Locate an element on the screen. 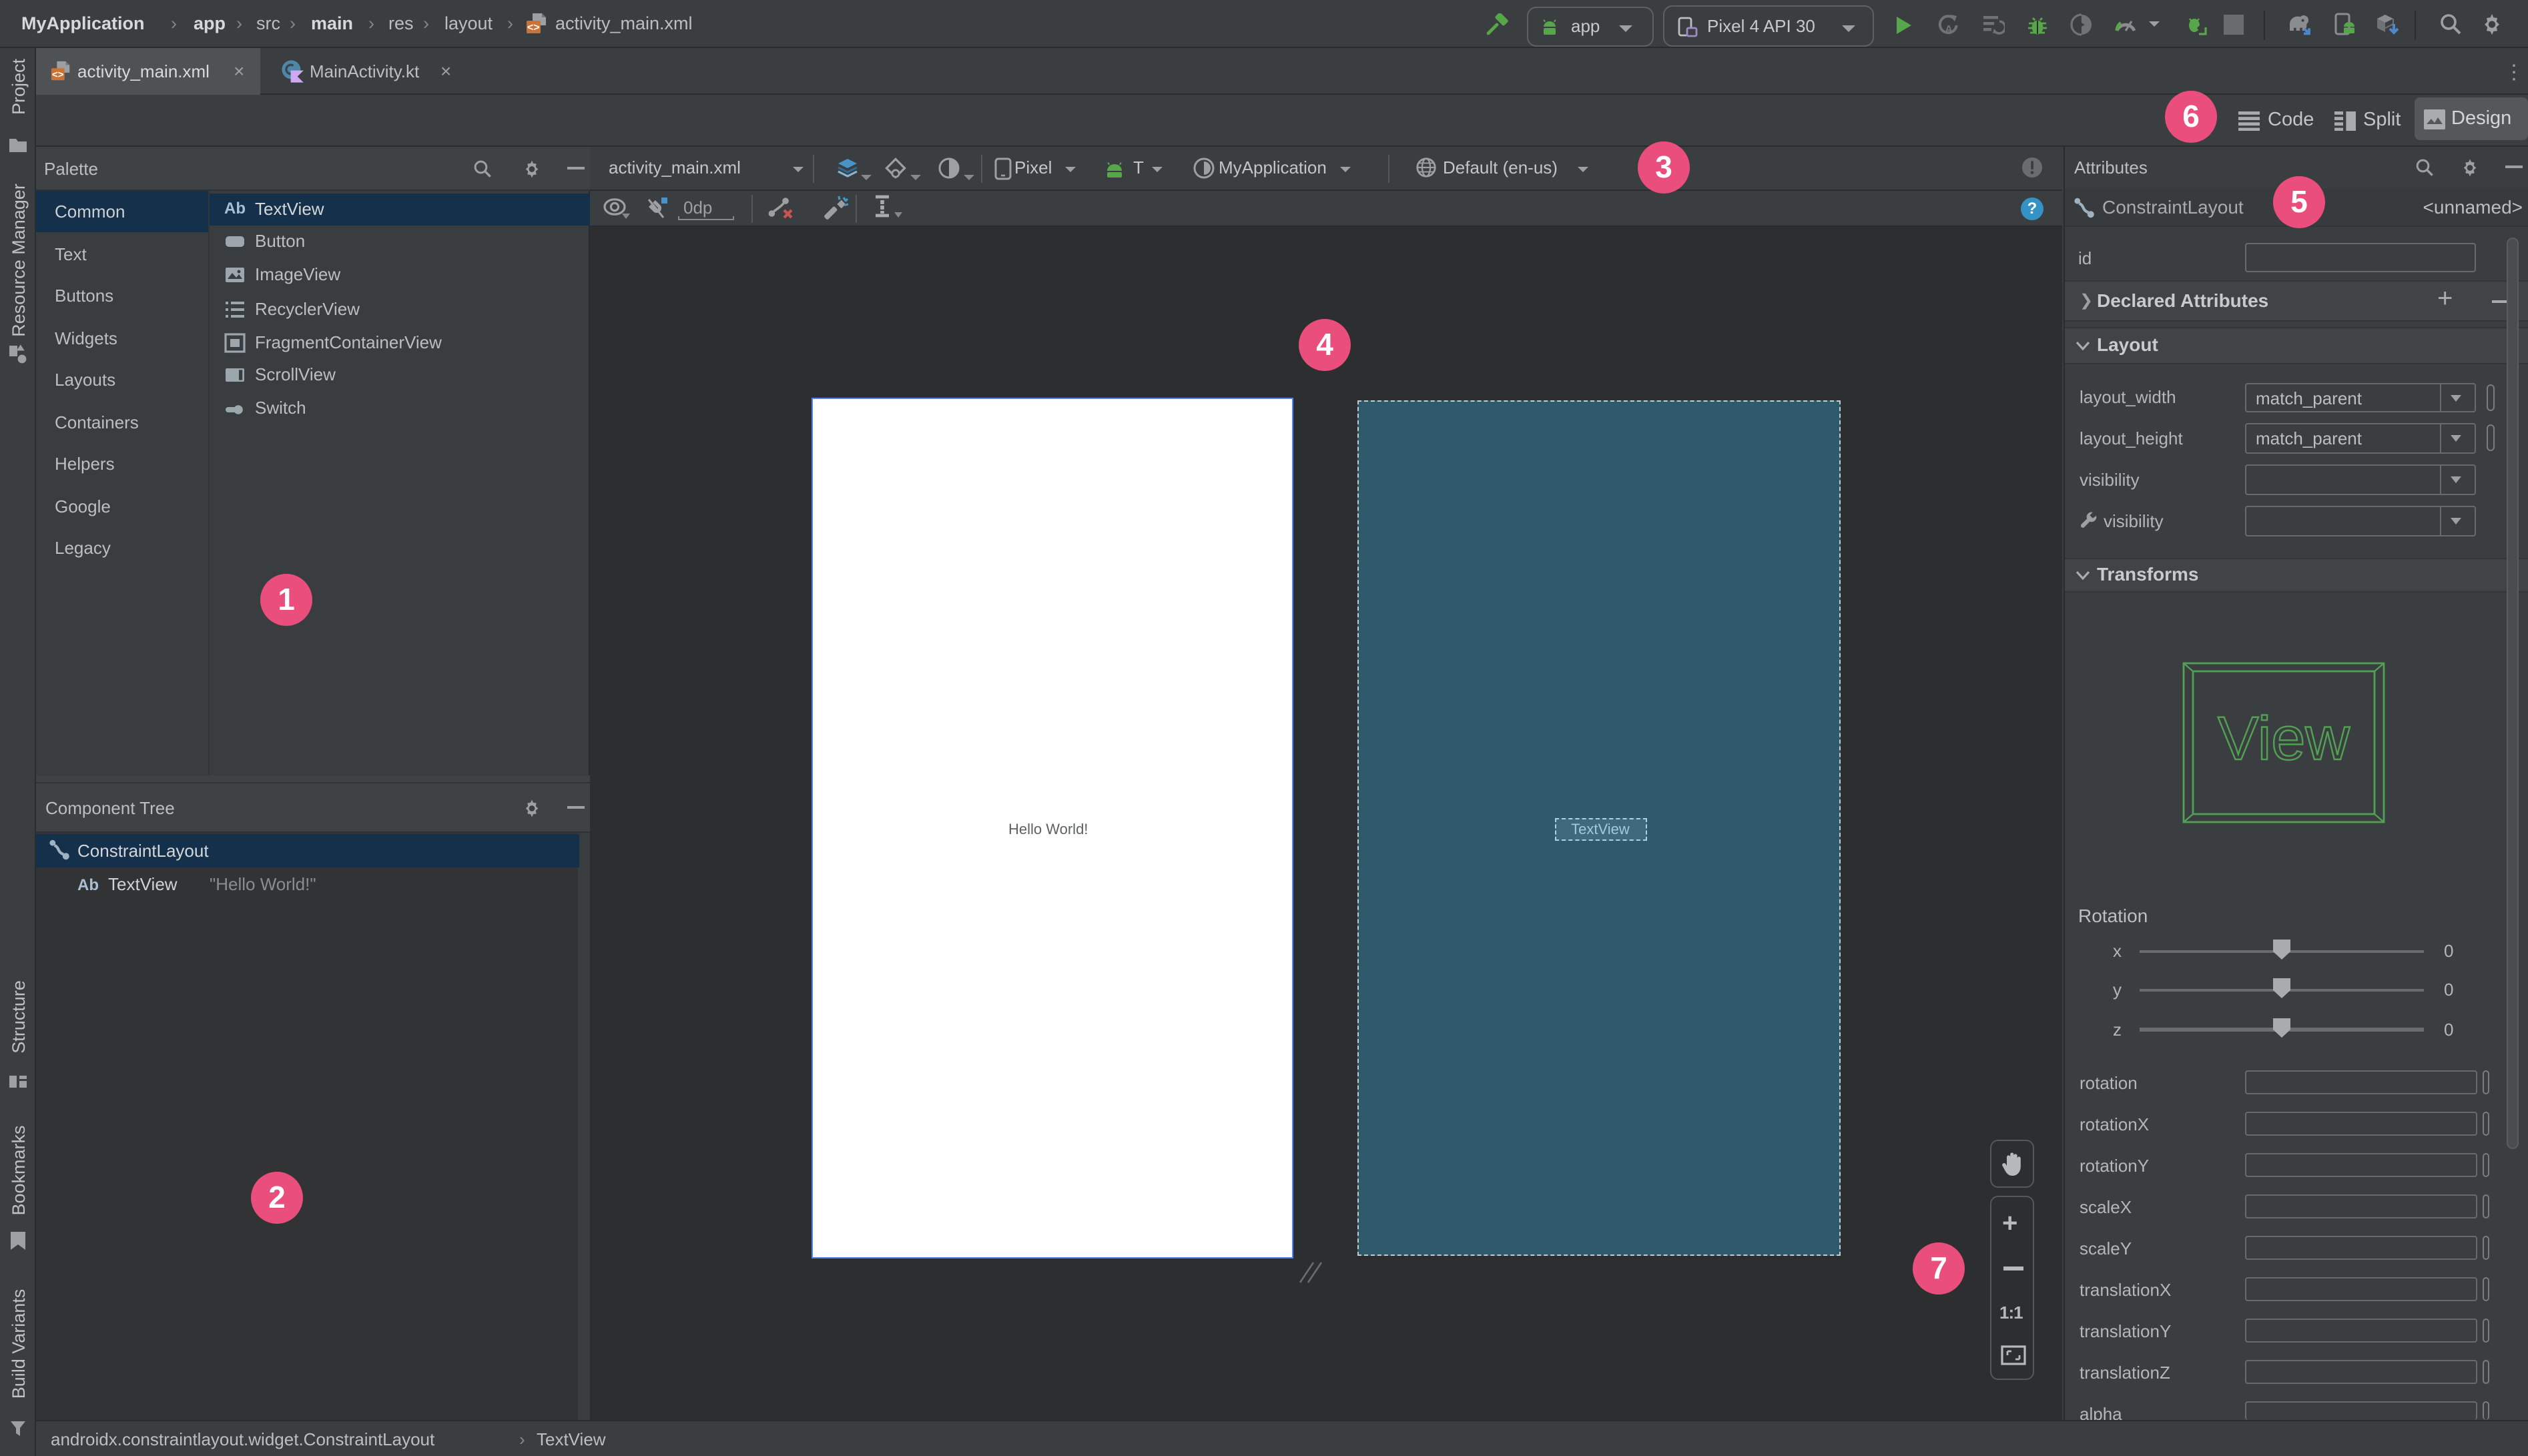 Image resolution: width=2528 pixels, height=1456 pixels. svg-text: View is located at coordinates (2284, 738).